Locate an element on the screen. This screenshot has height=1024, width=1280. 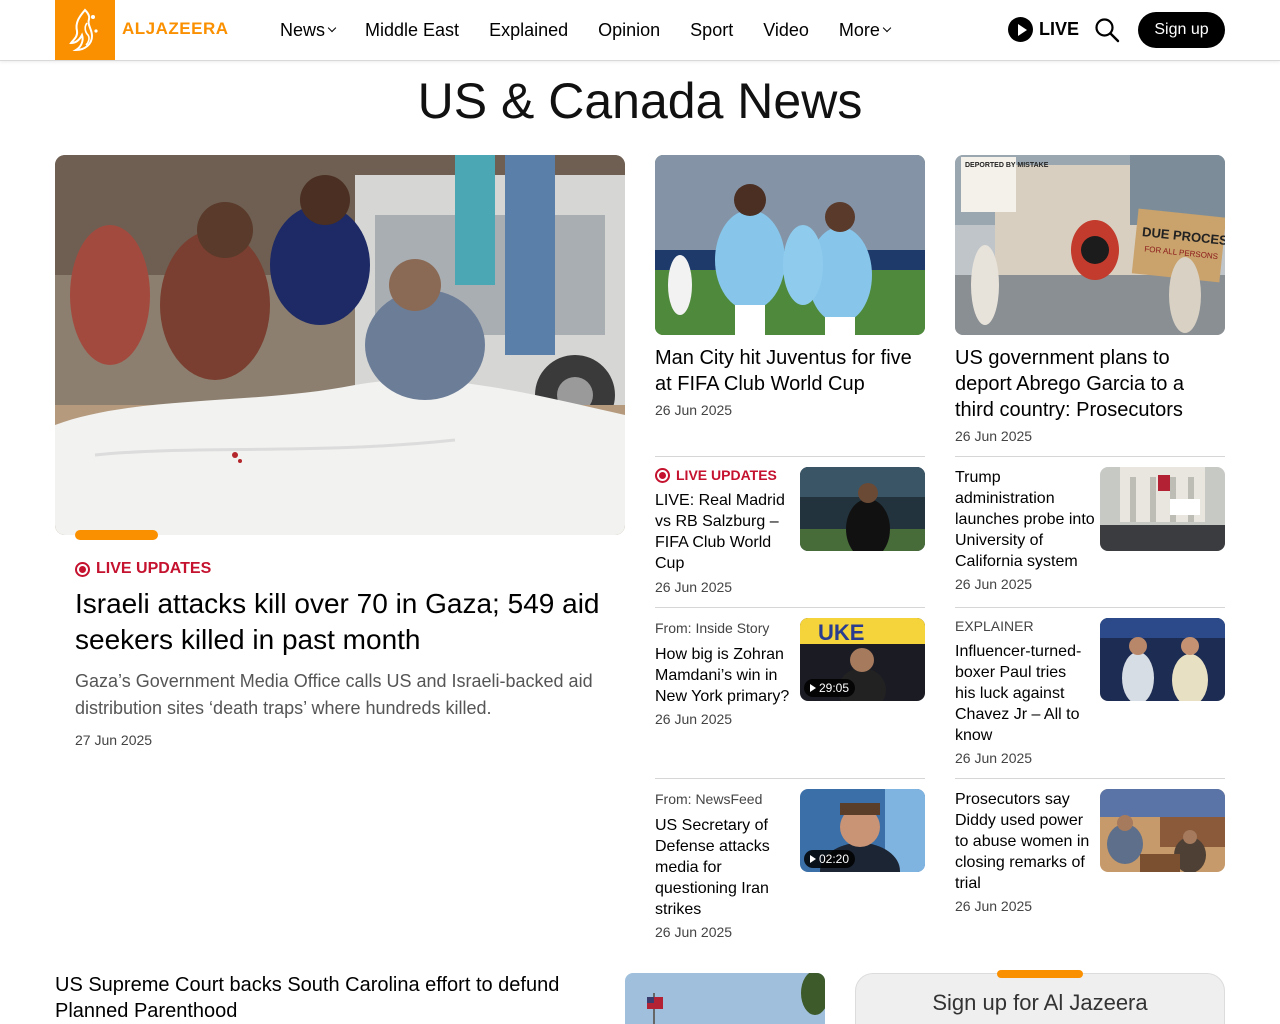
story-kicker: From: Inside Story is located at coordinates (712, 628).